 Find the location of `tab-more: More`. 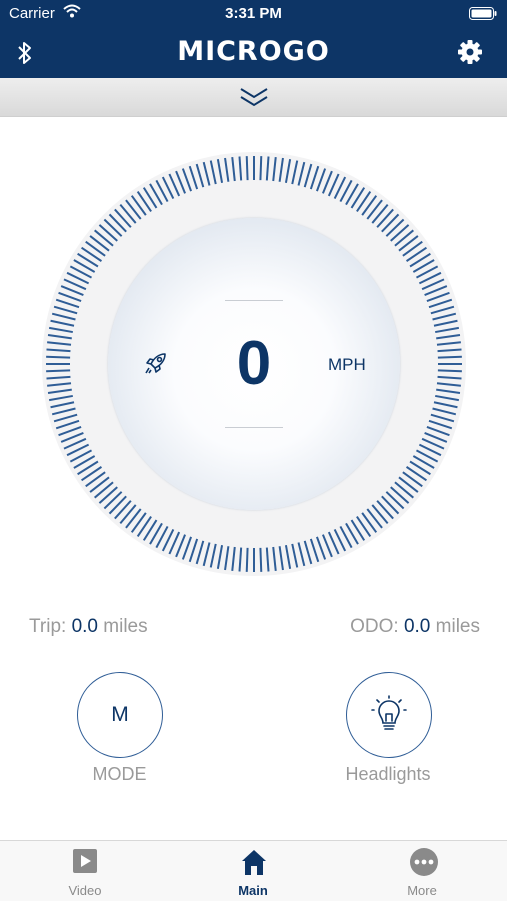

tab-more: More is located at coordinates (422, 871).